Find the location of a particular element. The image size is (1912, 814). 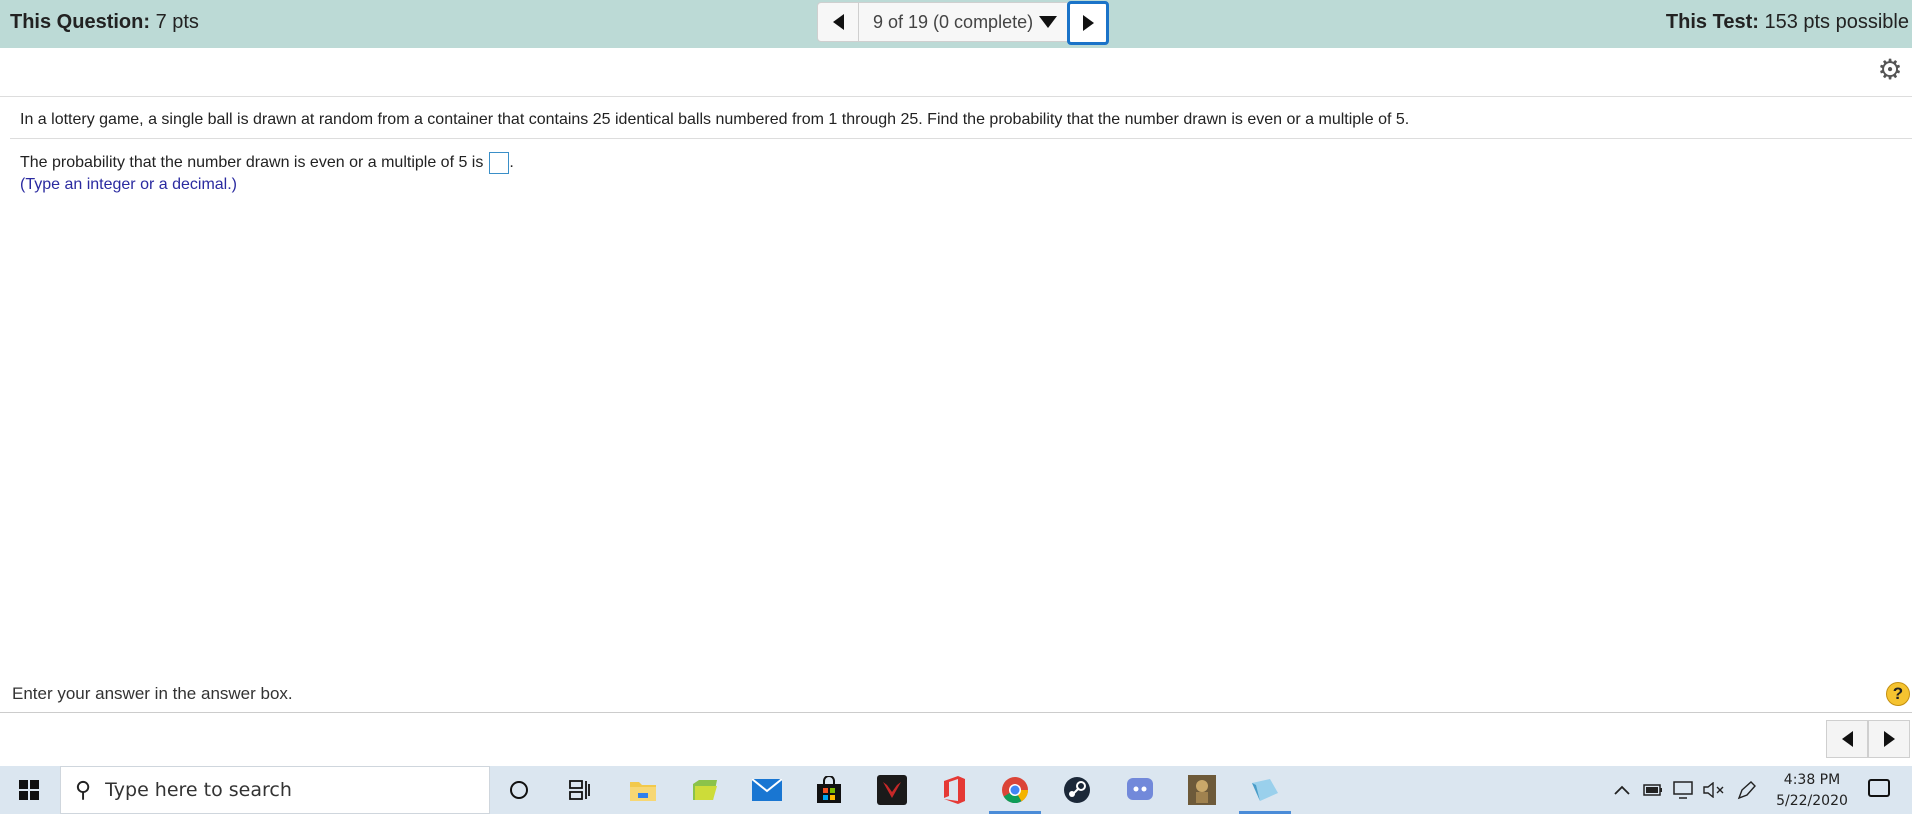

question-points: This Question: 7 pts is located at coordinates (104, 22).